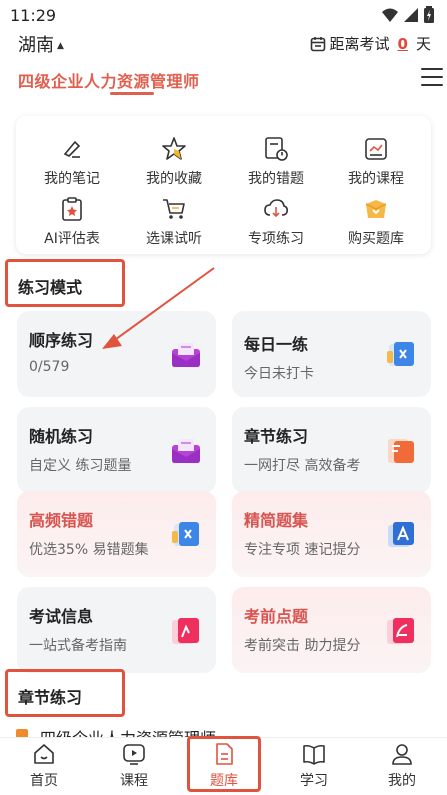 Image resolution: width=447 pixels, height=795 pixels. Describe the element at coordinates (331, 354) in the screenshot. I see `mode-card-daily: 每日一练 今日未打卡` at that location.